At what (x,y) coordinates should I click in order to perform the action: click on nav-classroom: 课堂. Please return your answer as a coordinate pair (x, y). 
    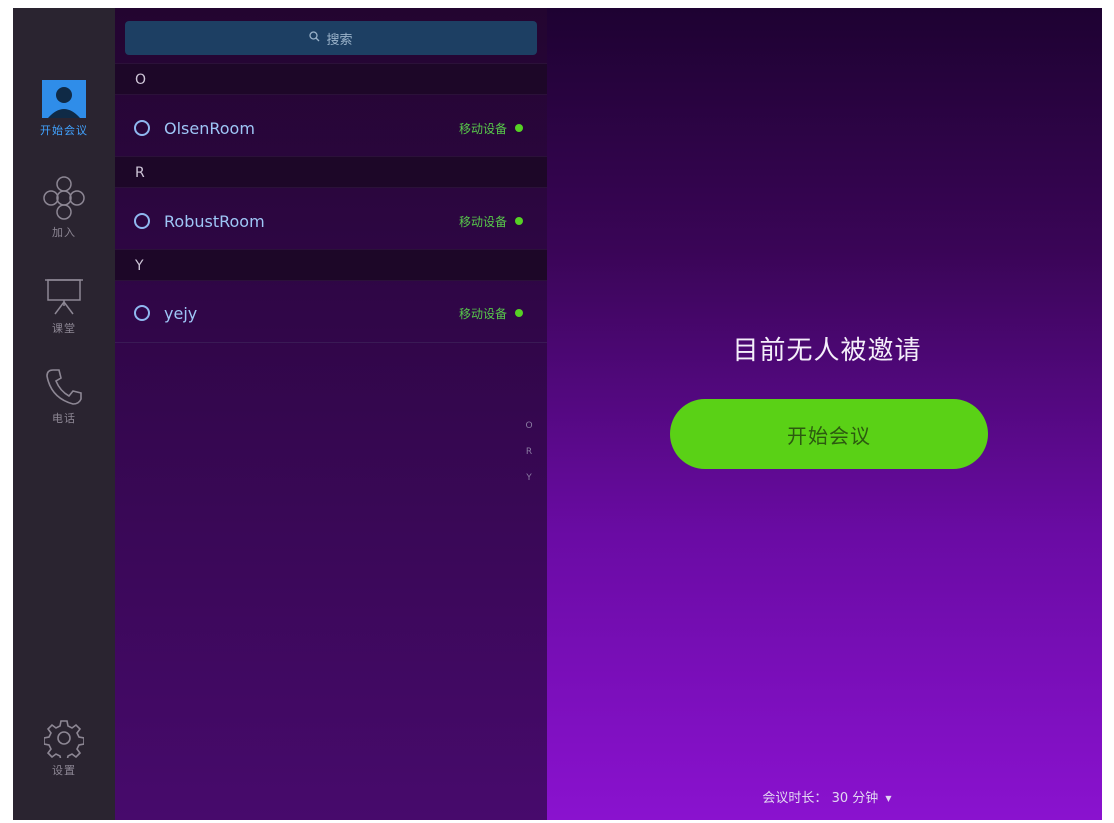
    Looking at the image, I should click on (64, 316).